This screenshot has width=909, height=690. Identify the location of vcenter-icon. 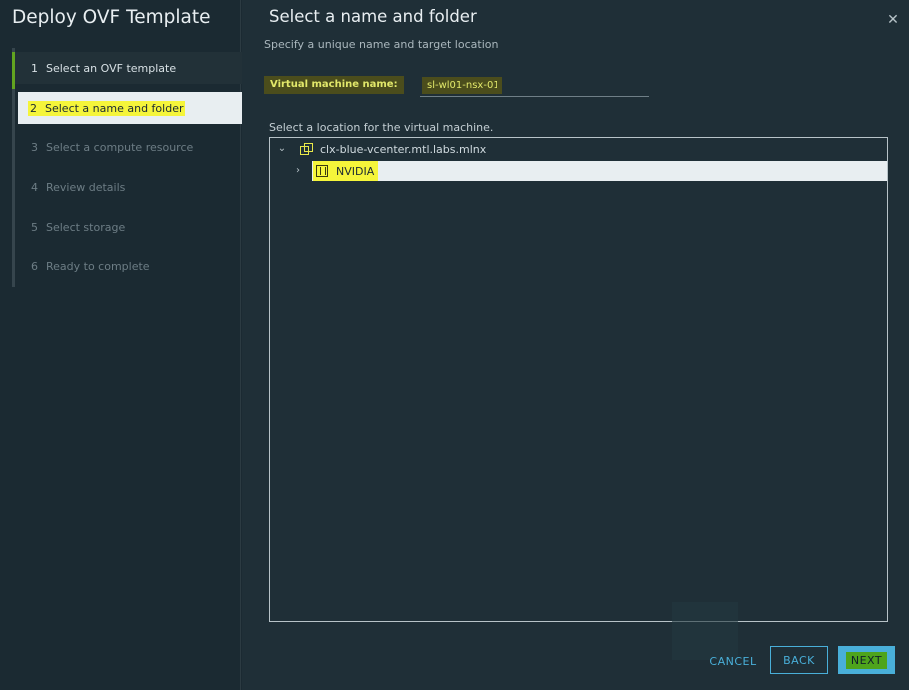
(306, 149).